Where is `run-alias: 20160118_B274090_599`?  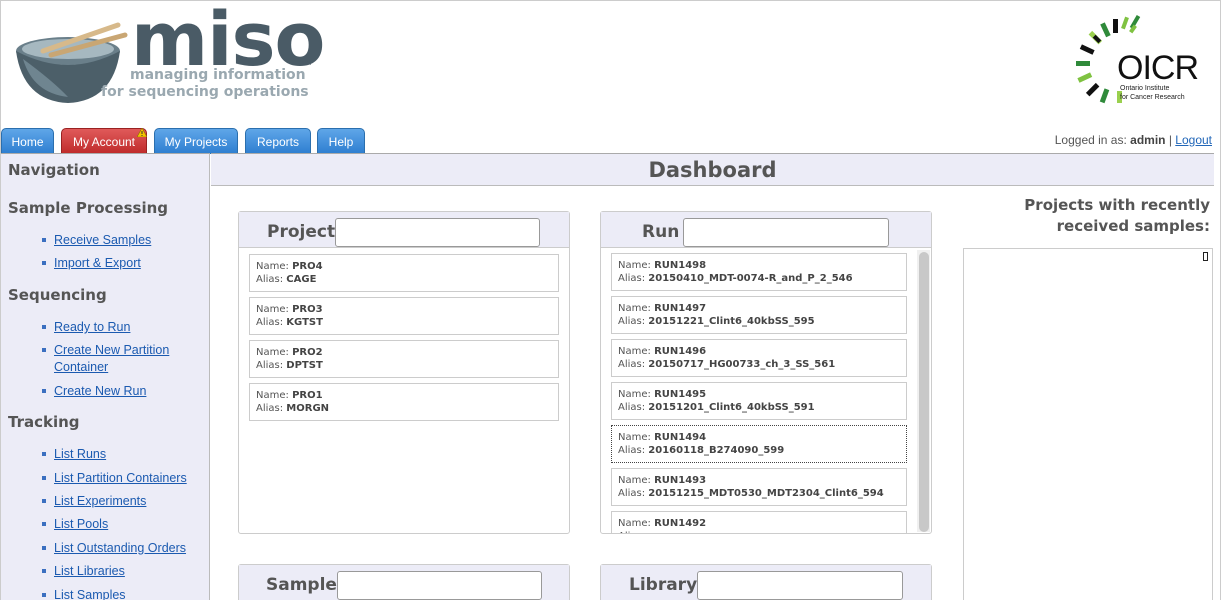 run-alias: 20160118_B274090_599 is located at coordinates (716, 450).